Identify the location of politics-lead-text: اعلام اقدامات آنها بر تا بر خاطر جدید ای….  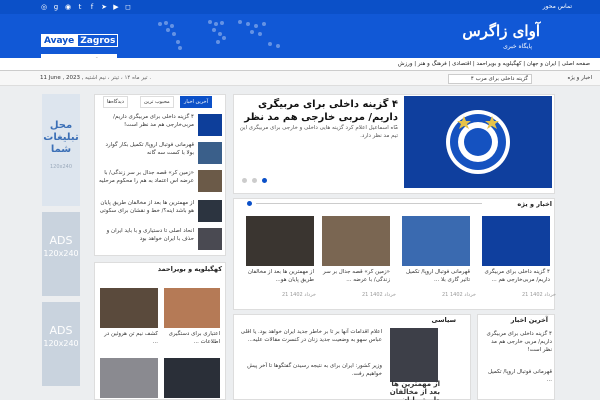
(311, 336).